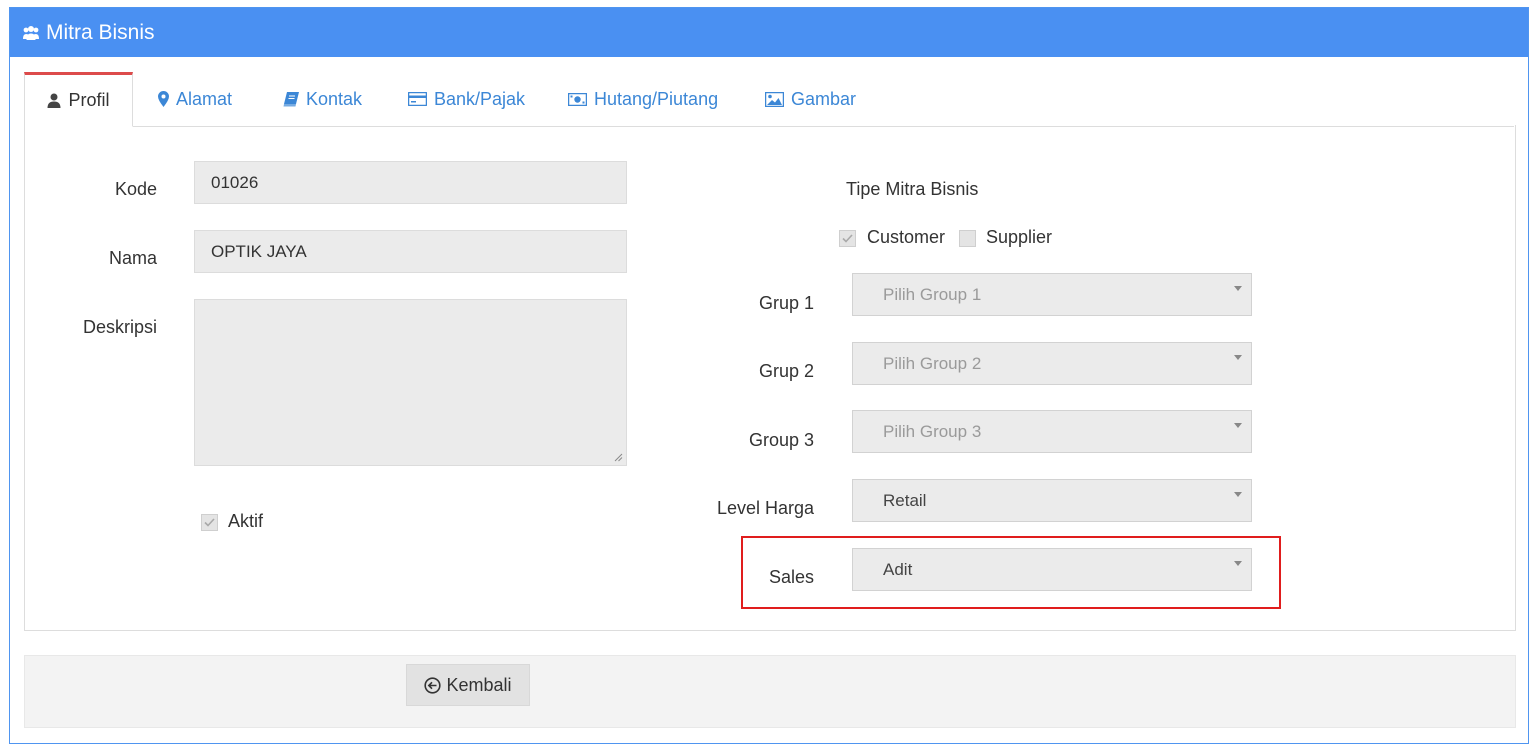  I want to click on user-icon, so click(54, 100).